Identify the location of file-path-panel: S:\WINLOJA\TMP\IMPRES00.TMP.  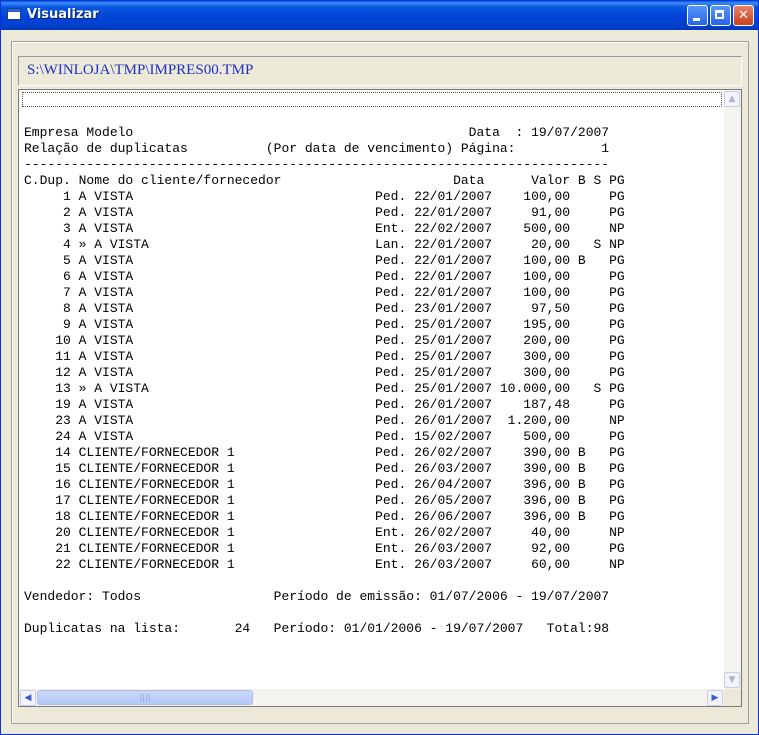
(380, 71).